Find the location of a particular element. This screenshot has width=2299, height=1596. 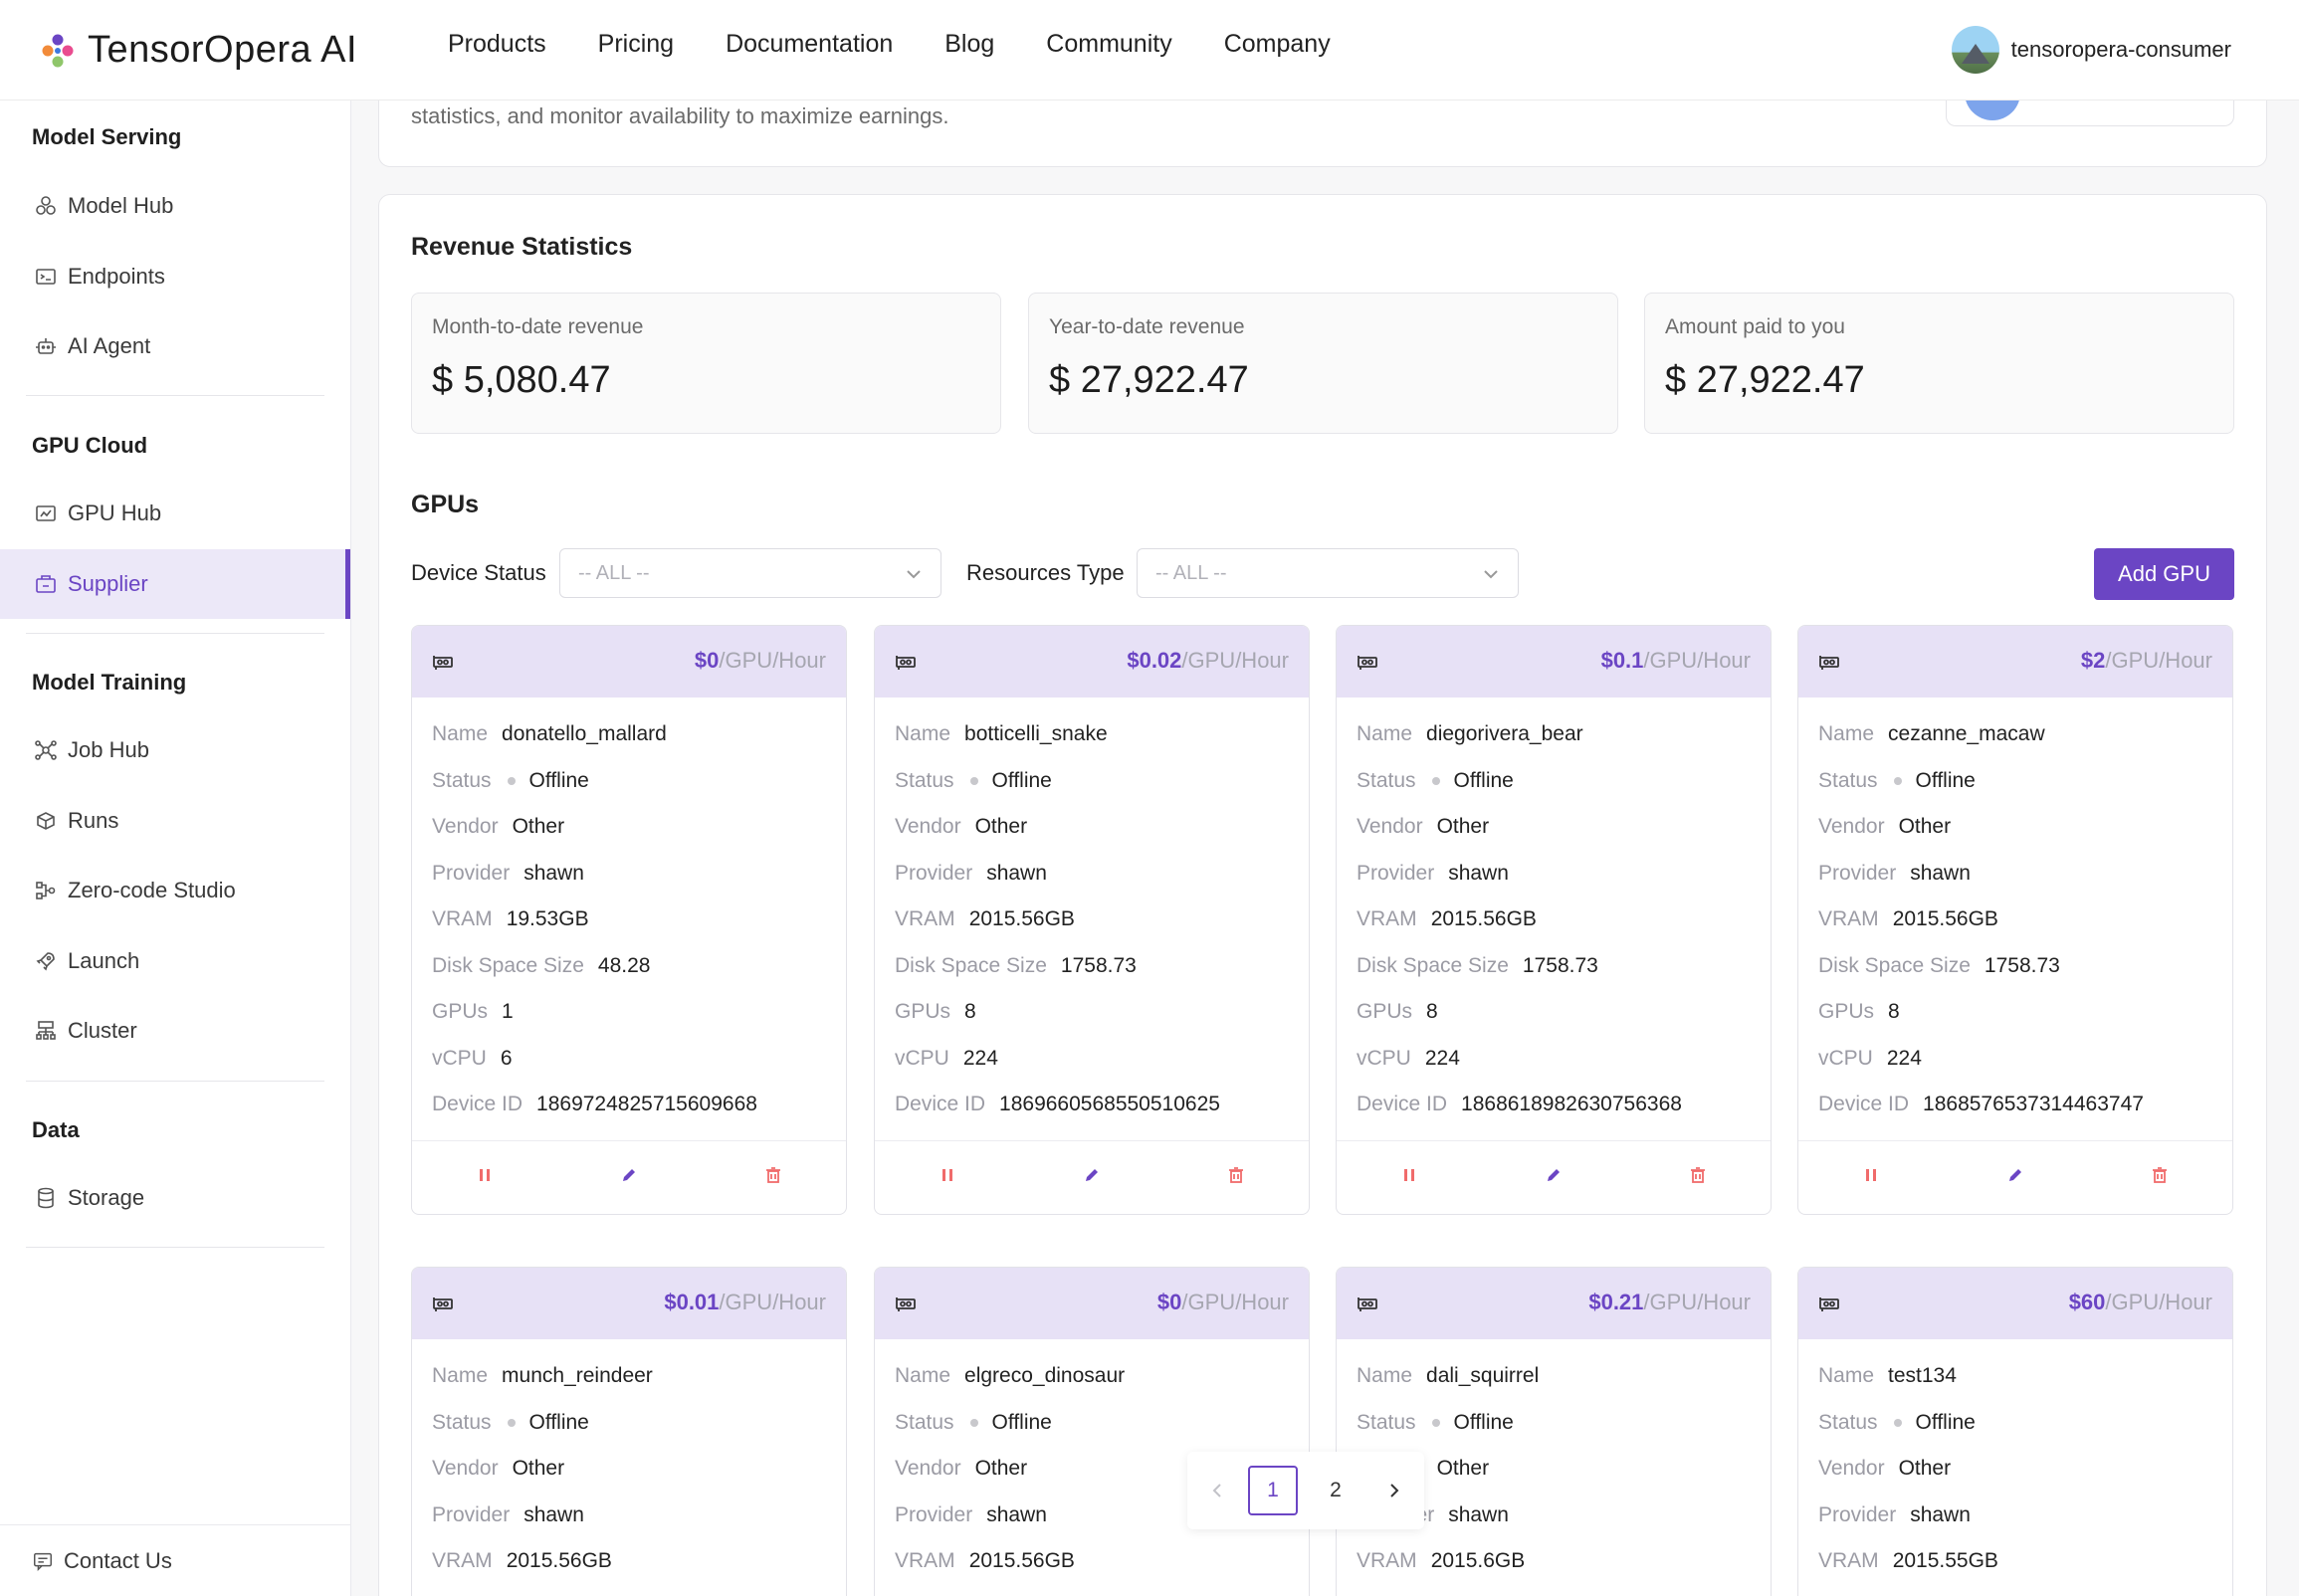

gpu-price: $0.21/GPU/Hour is located at coordinates (1669, 1302).